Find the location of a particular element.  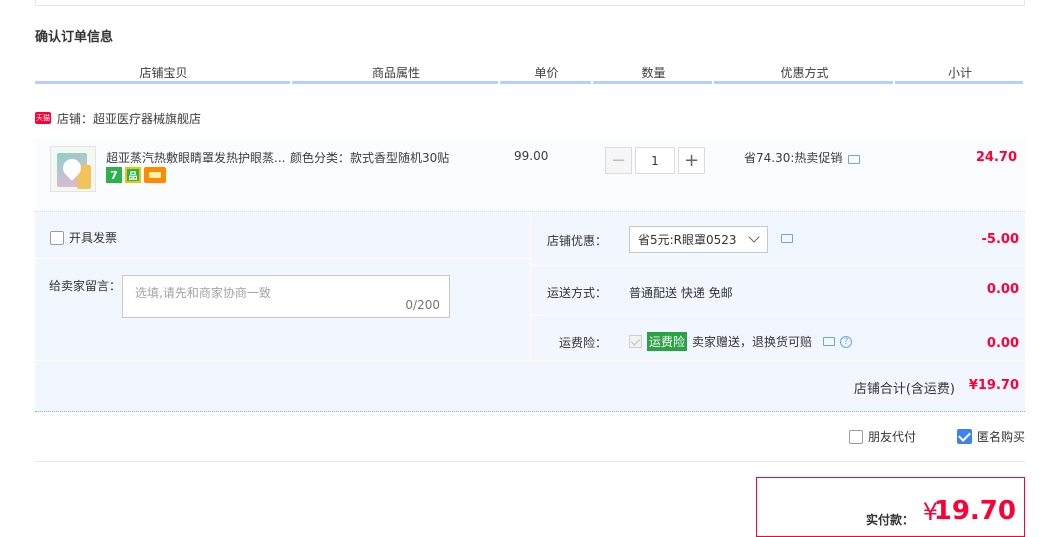

seller-memo-textarea: 选填,请先和商家协商一致 0/200 is located at coordinates (286, 296).